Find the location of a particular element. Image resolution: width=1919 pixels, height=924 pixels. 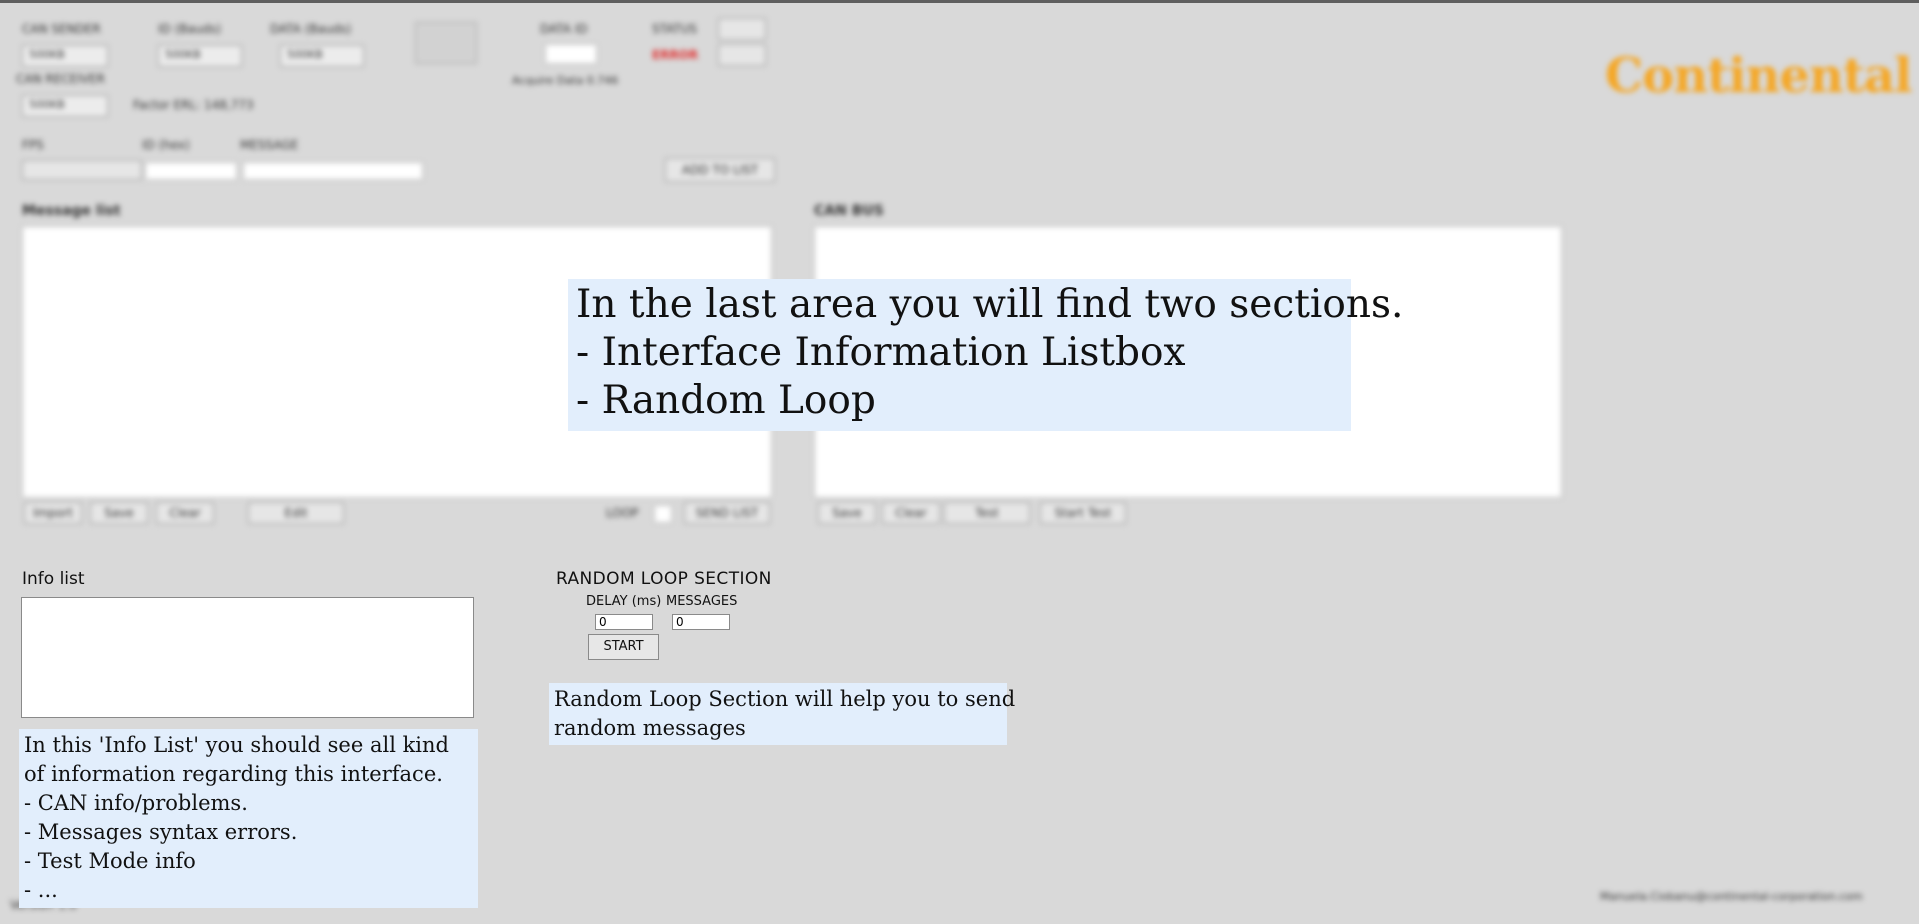

start-test-button: Start Test is located at coordinates (1083, 513).